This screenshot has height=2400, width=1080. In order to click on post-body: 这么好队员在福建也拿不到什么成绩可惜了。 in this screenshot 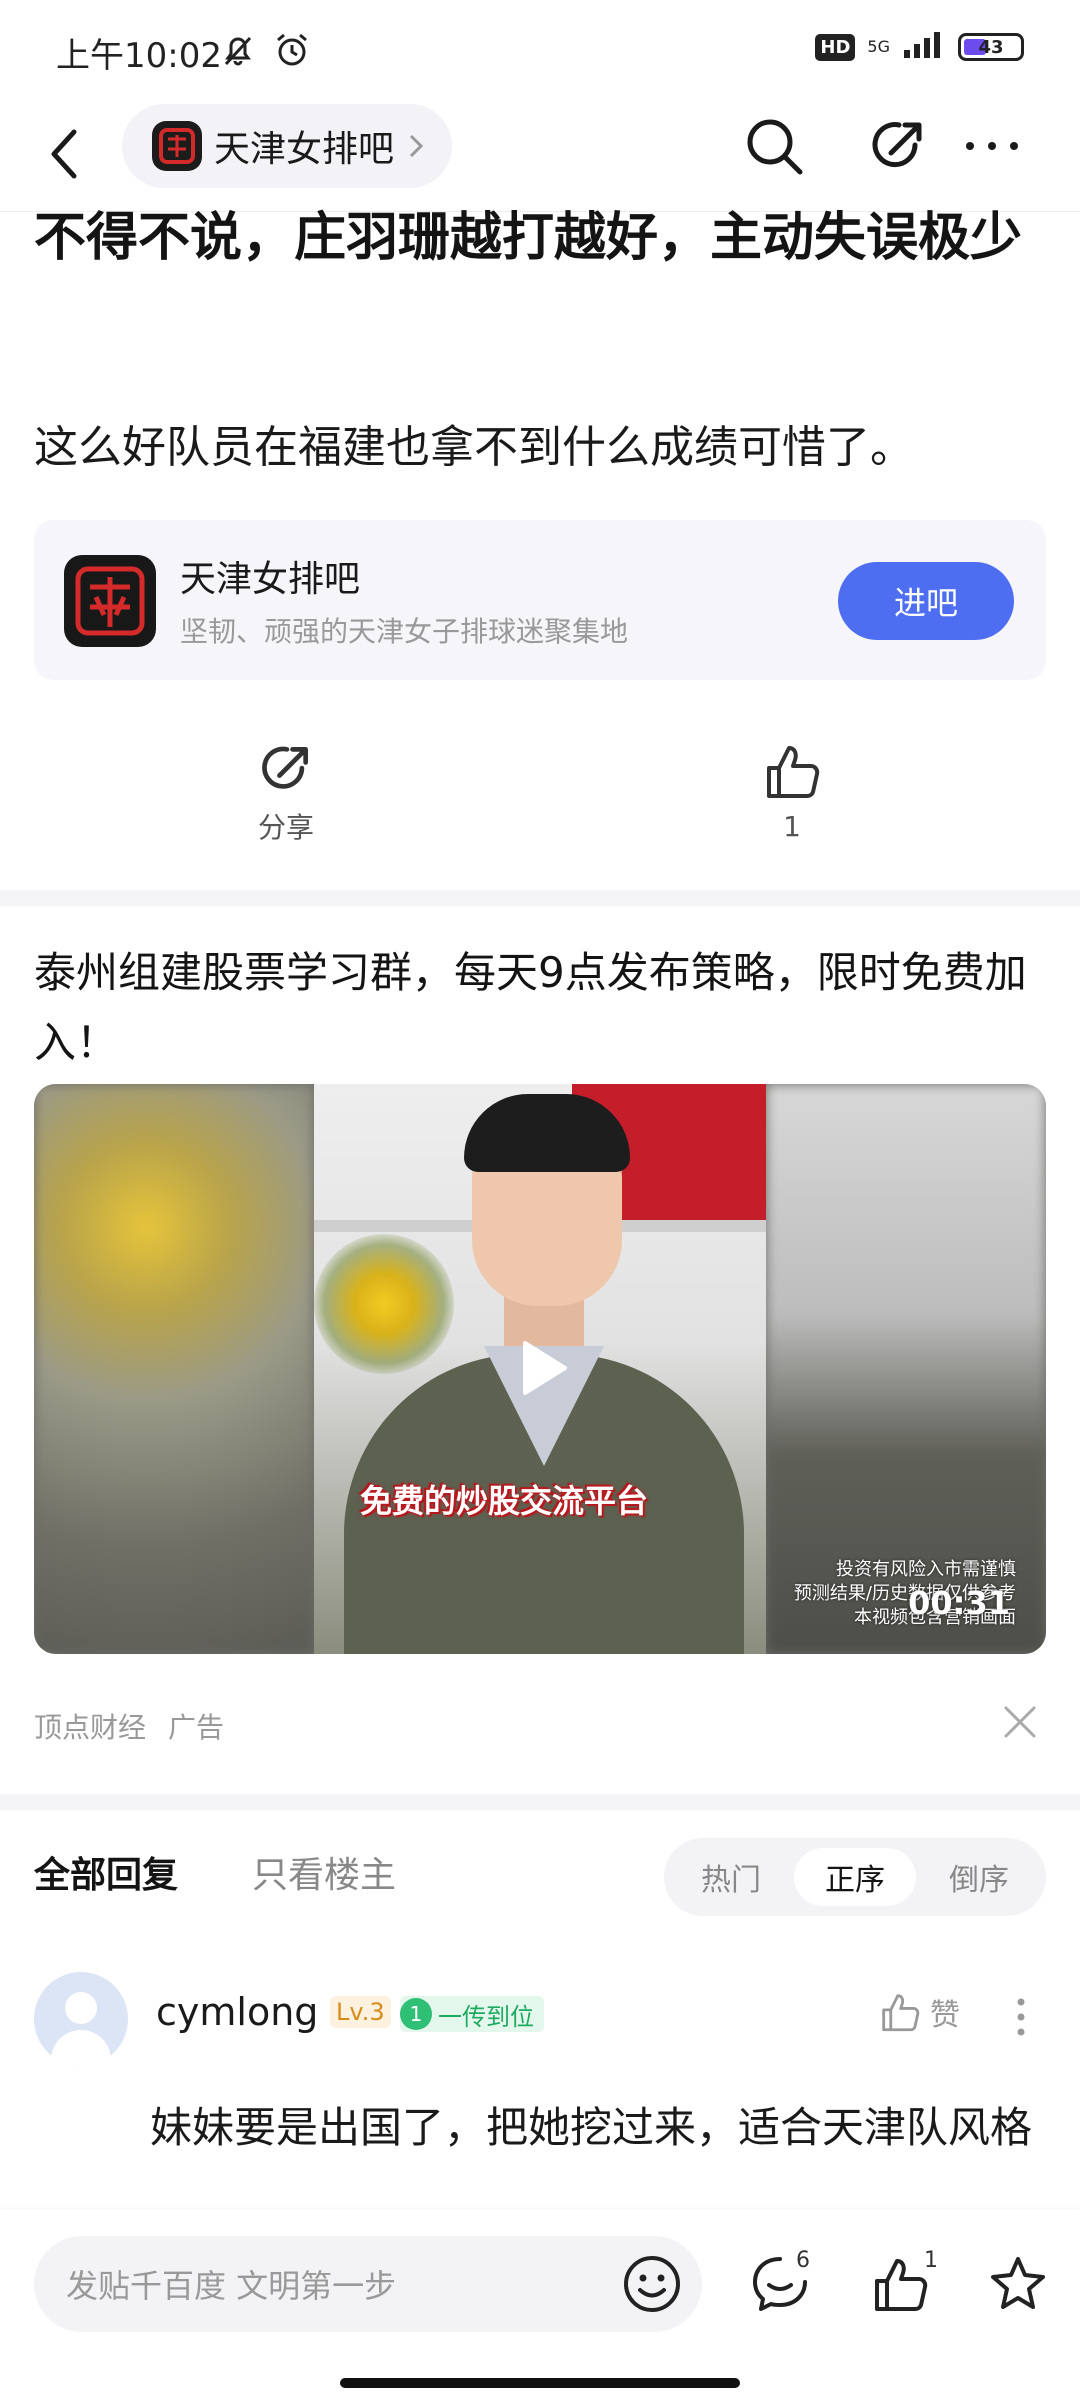, I will do `click(474, 447)`.